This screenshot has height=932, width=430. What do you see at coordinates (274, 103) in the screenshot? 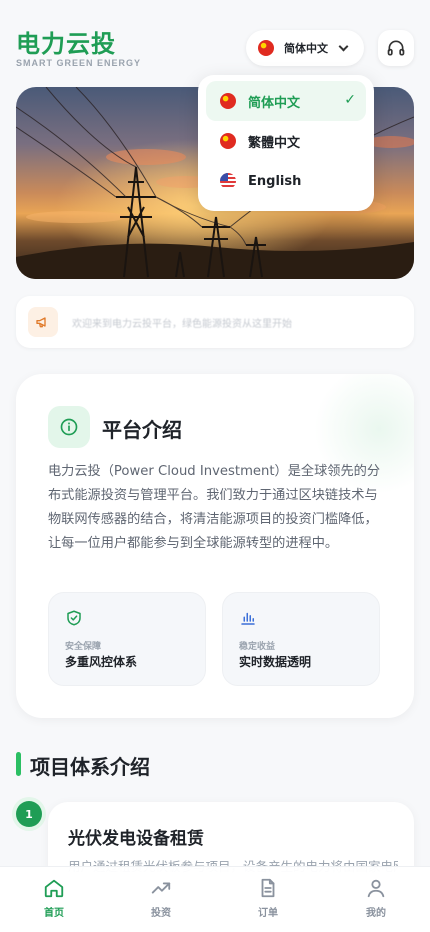
I see `language-option-label: 简体中文` at bounding box center [274, 103].